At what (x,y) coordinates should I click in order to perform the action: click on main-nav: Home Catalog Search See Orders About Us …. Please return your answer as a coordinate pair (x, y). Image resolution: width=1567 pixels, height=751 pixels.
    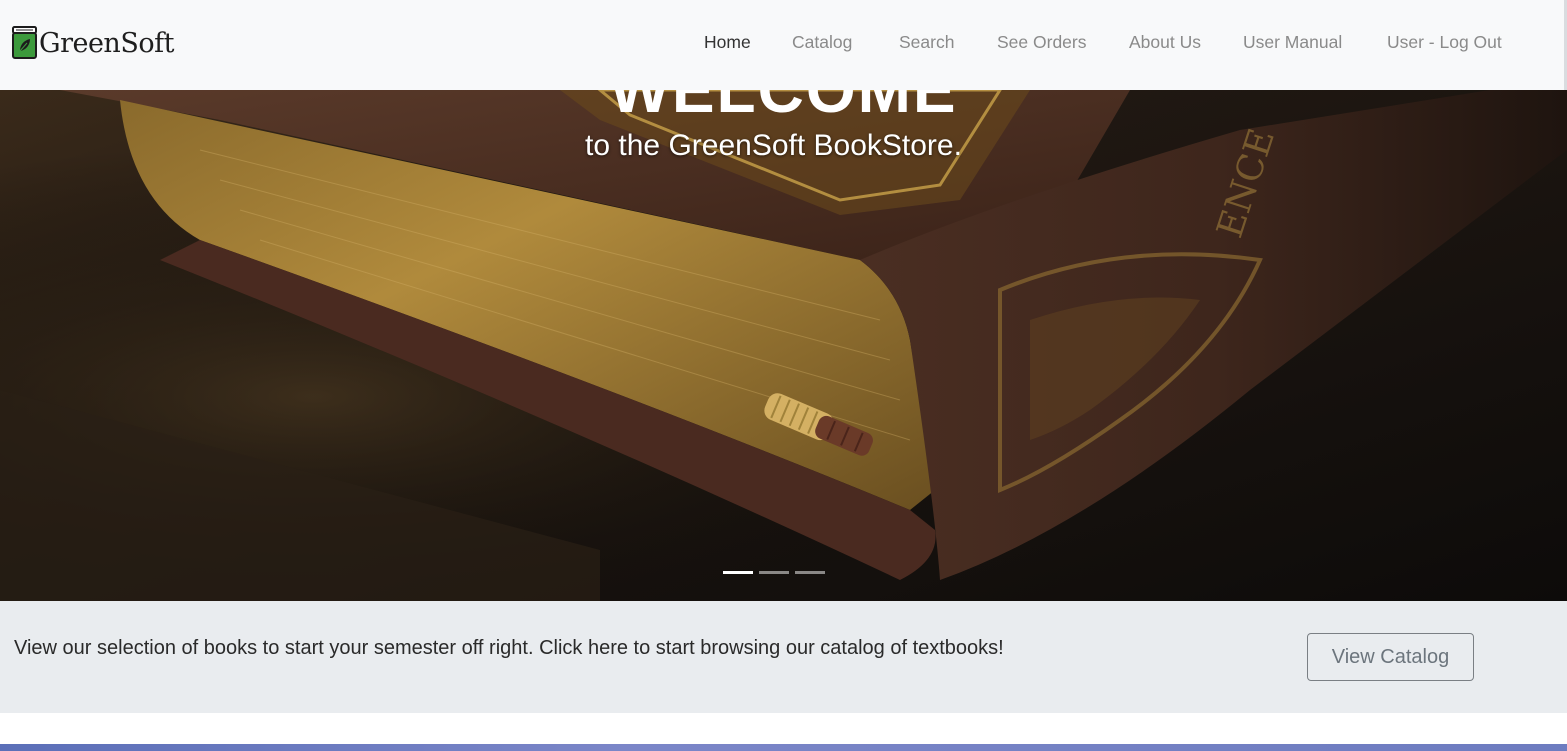
    Looking at the image, I should click on (782, 42).